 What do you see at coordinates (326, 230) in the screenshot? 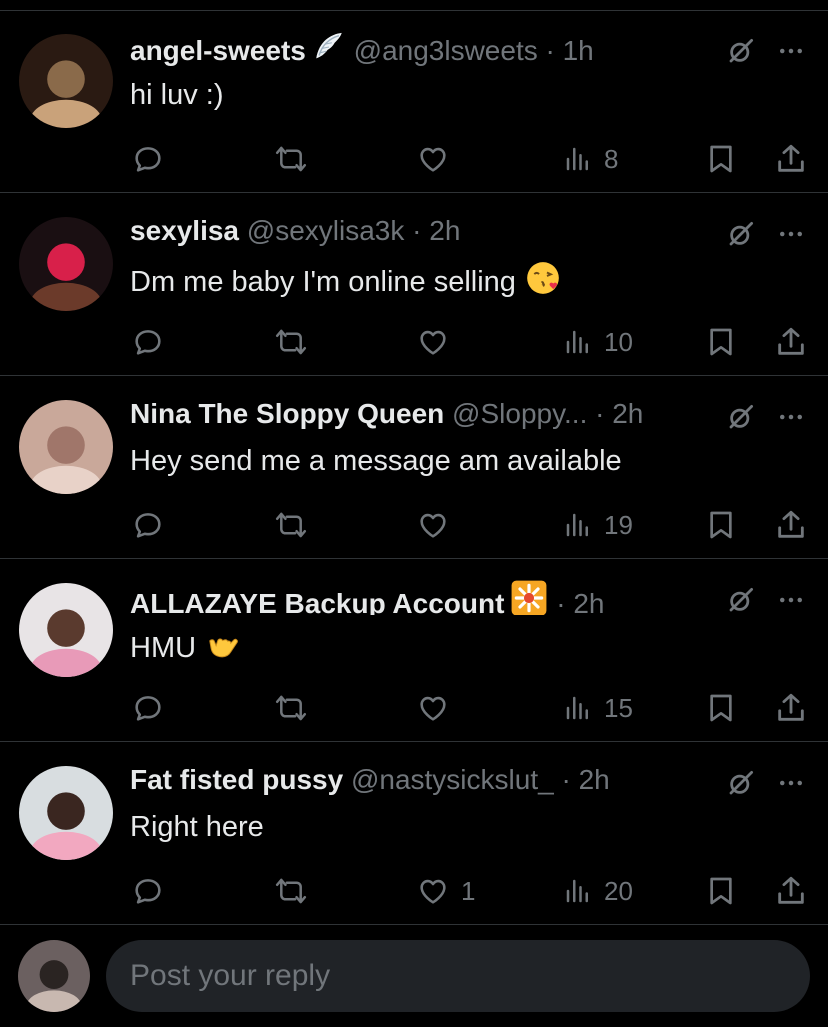
I see `user-handle: @sexylisa3k` at bounding box center [326, 230].